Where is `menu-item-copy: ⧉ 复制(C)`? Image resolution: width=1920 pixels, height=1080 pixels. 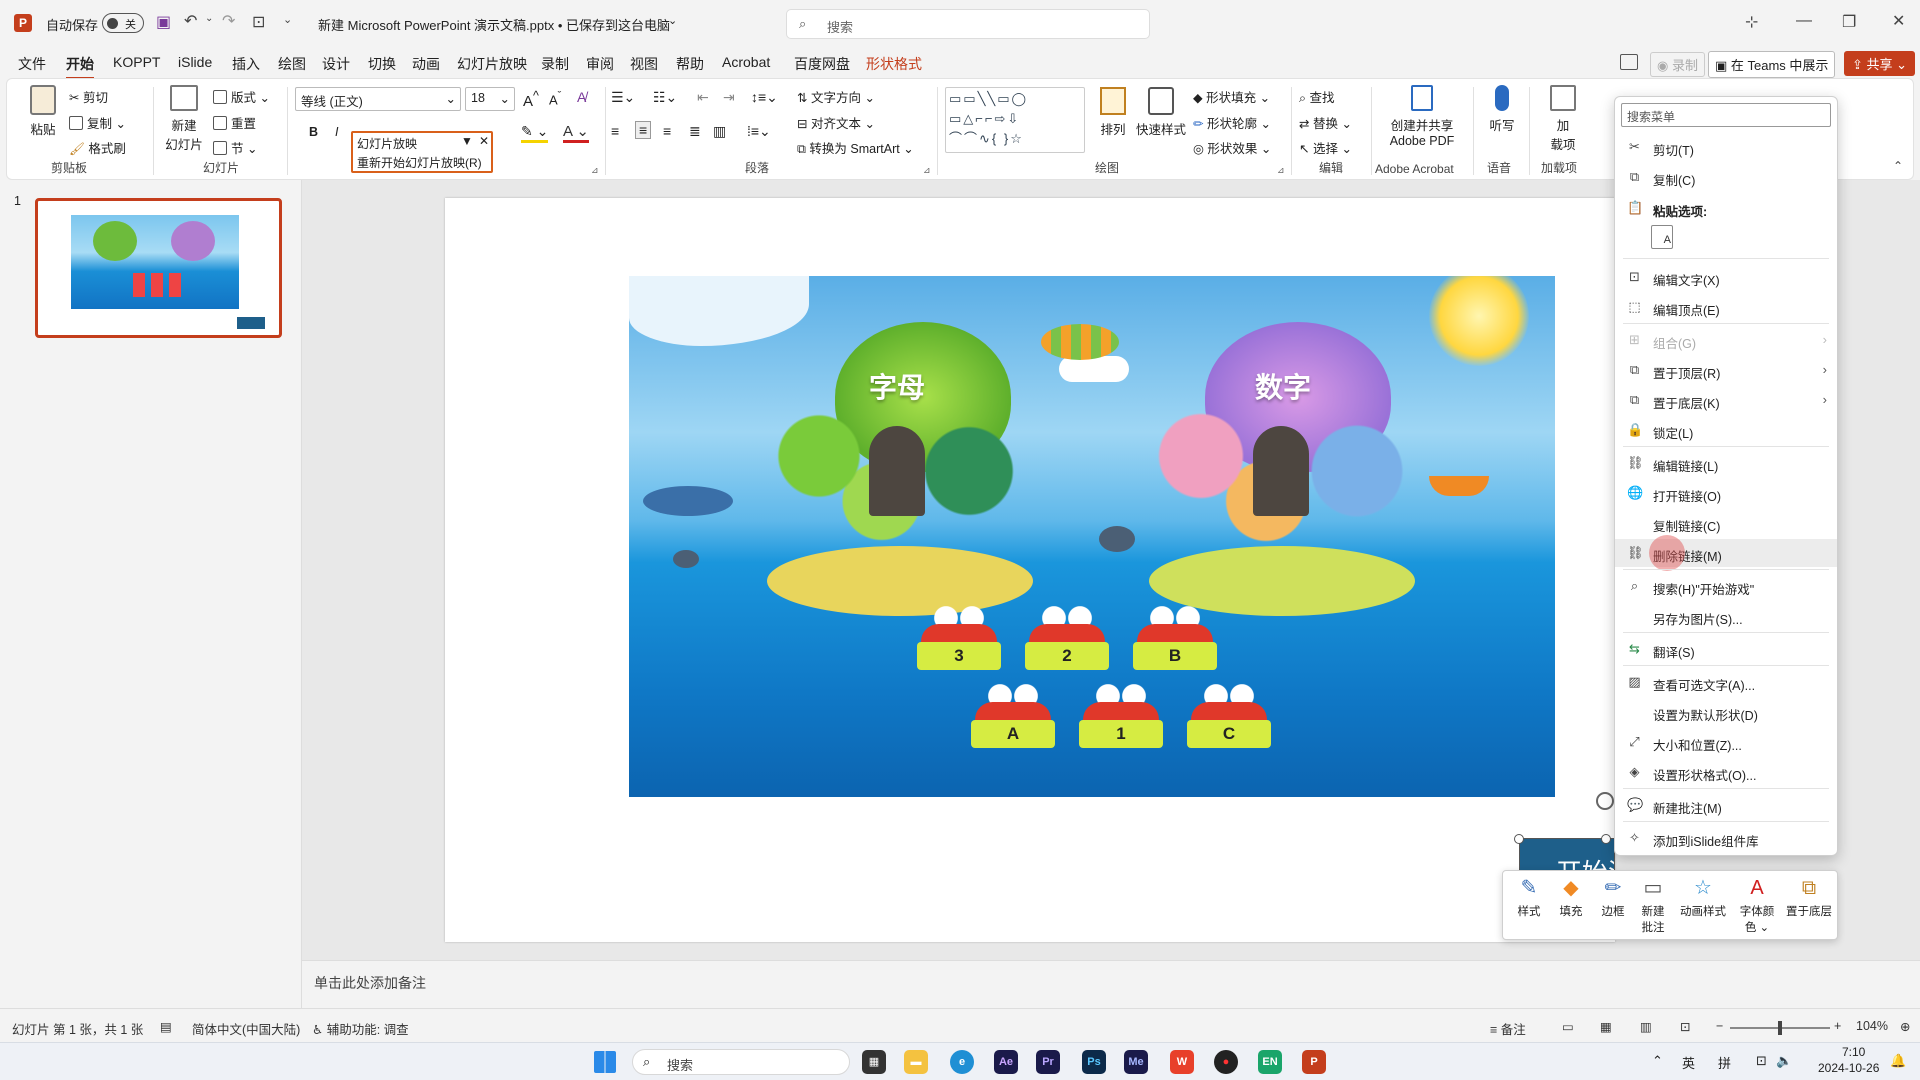
menu-item-copy: ⧉ 复制(C) is located at coordinates (1726, 177).